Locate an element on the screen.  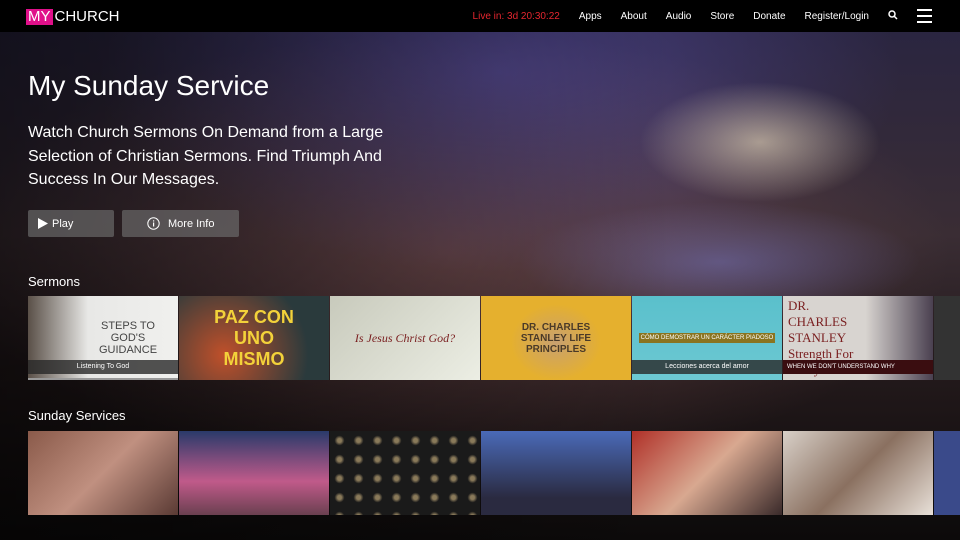
tile-title: STEPS TO GOD'S GUIDANCE is located at coordinates (128, 338).